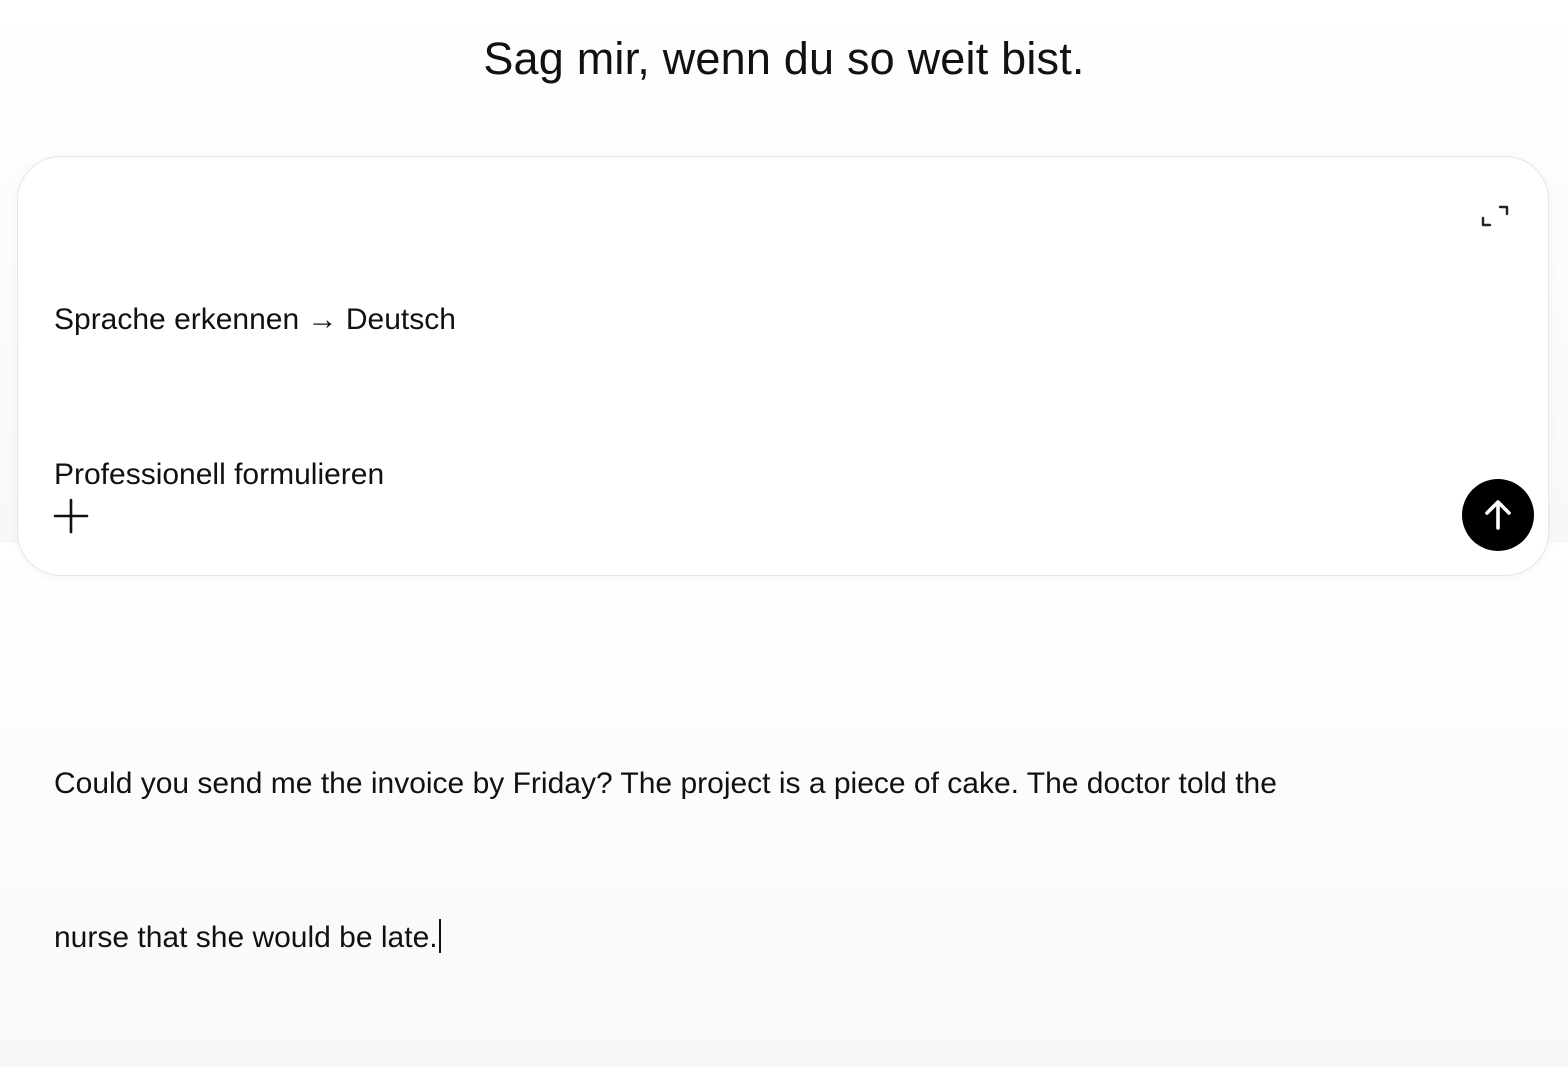  I want to click on arrow-up-icon, so click(1498, 515).